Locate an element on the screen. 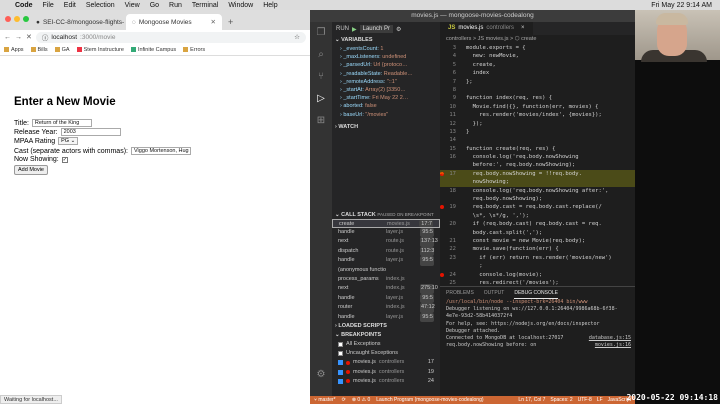 The height and width of the screenshot is (404, 720). forward-button: → is located at coordinates (18, 37).